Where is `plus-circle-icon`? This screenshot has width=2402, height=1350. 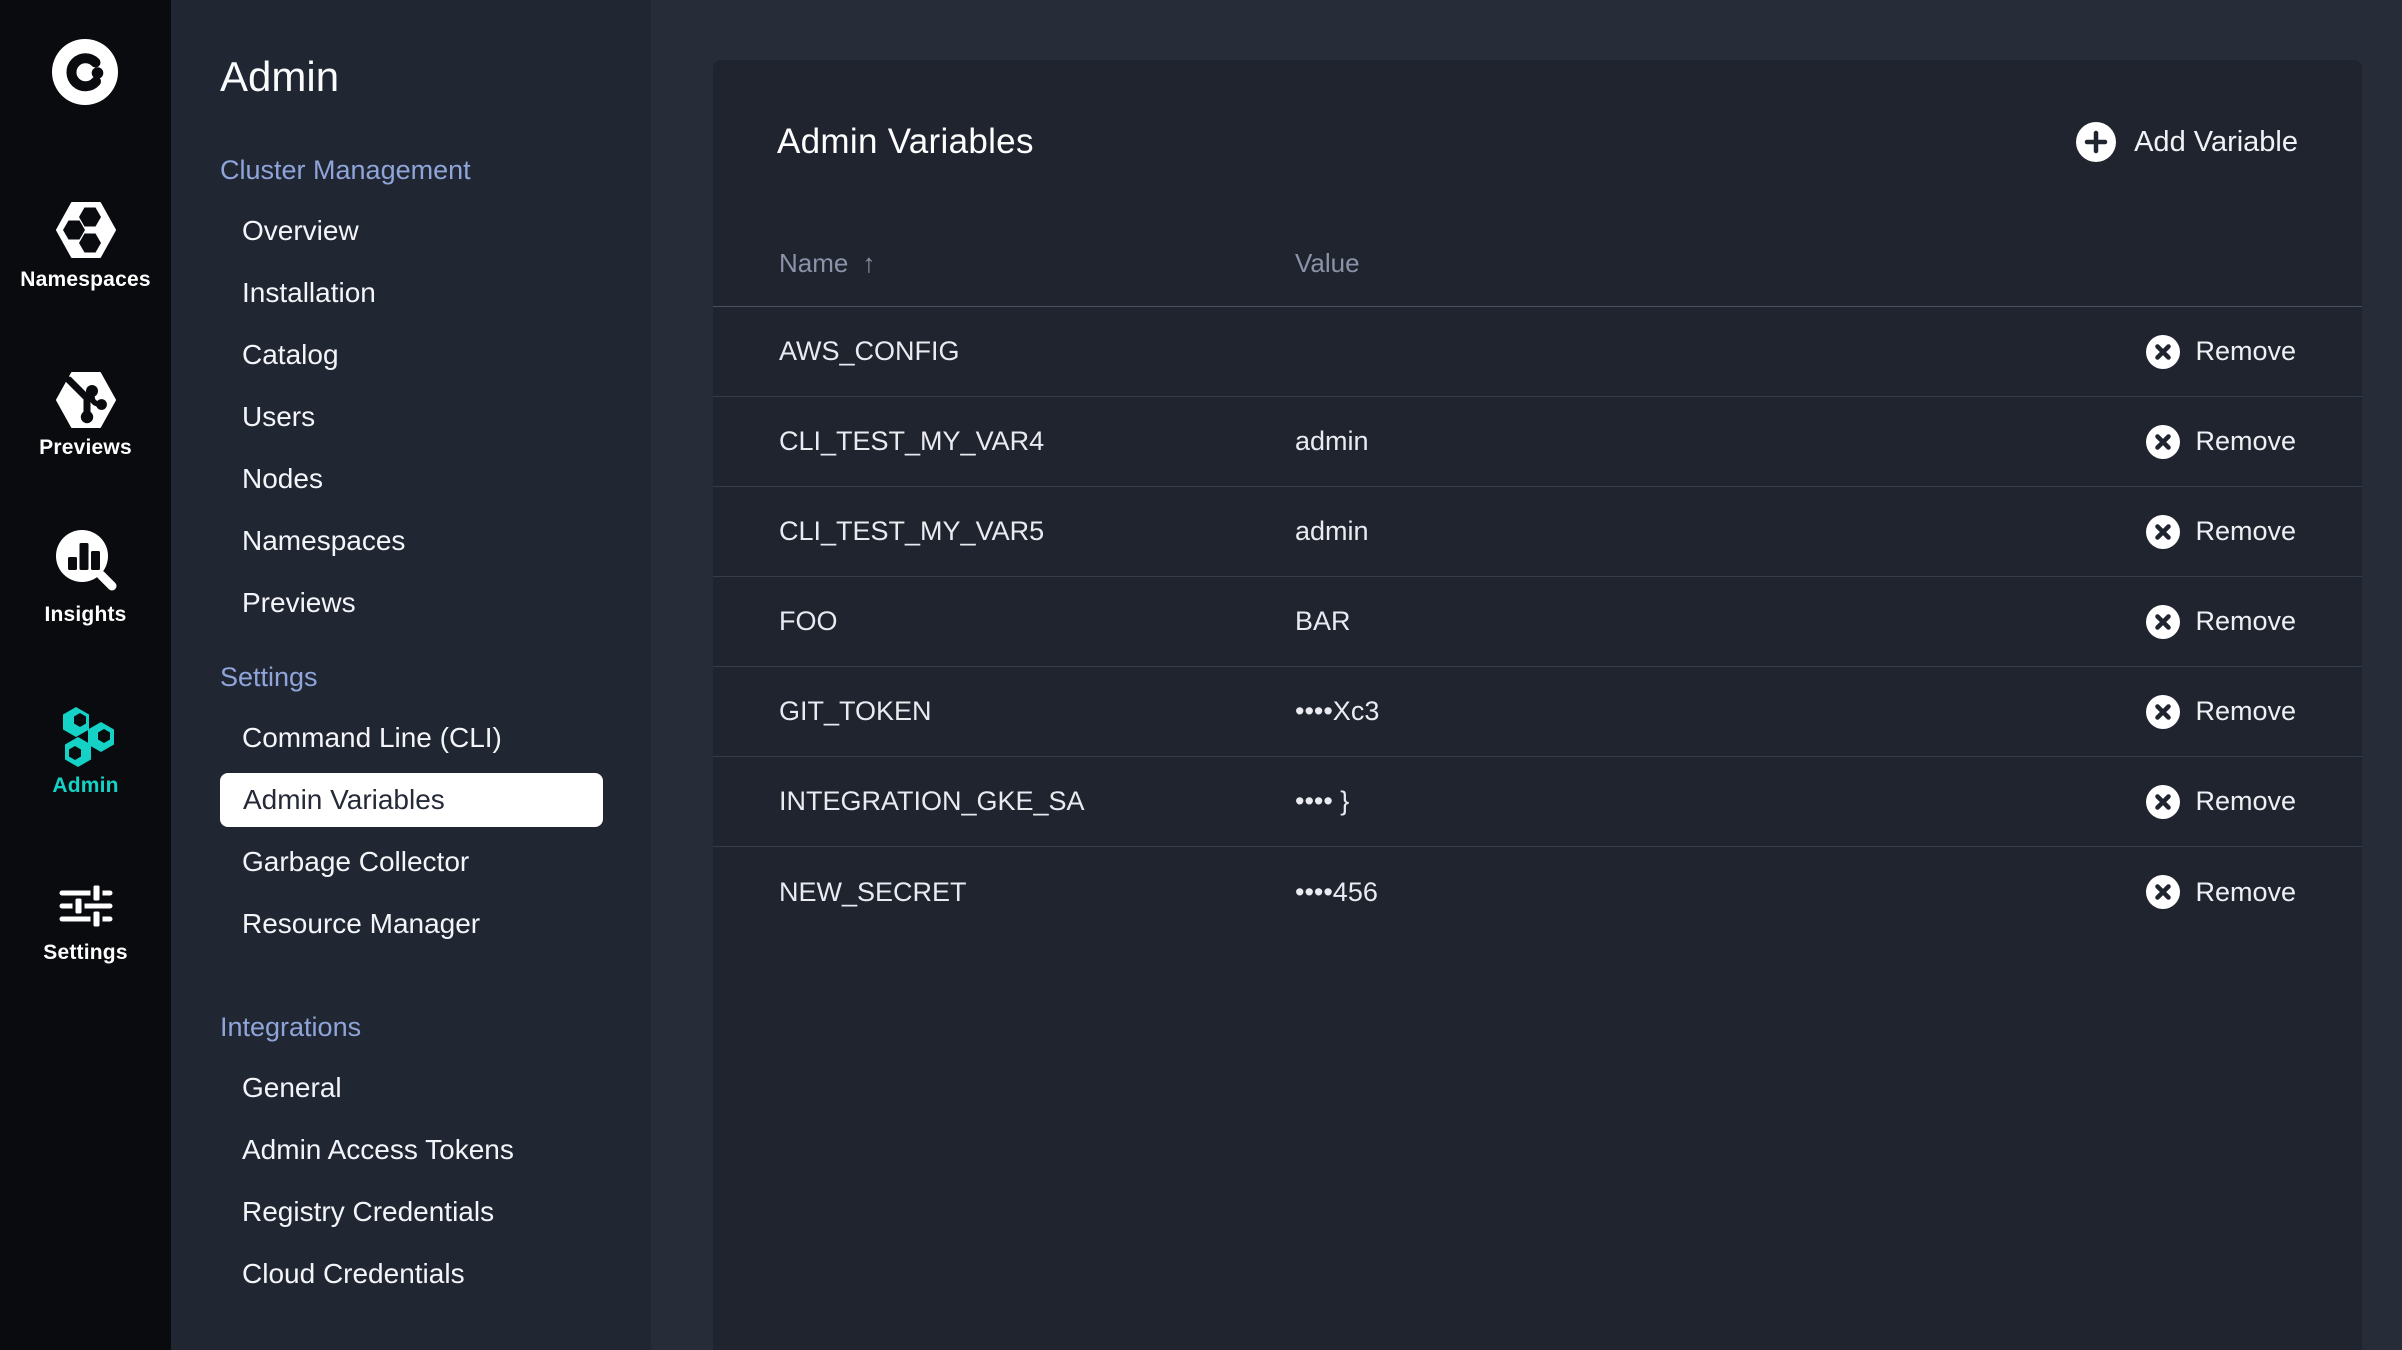
plus-circle-icon is located at coordinates (2096, 142).